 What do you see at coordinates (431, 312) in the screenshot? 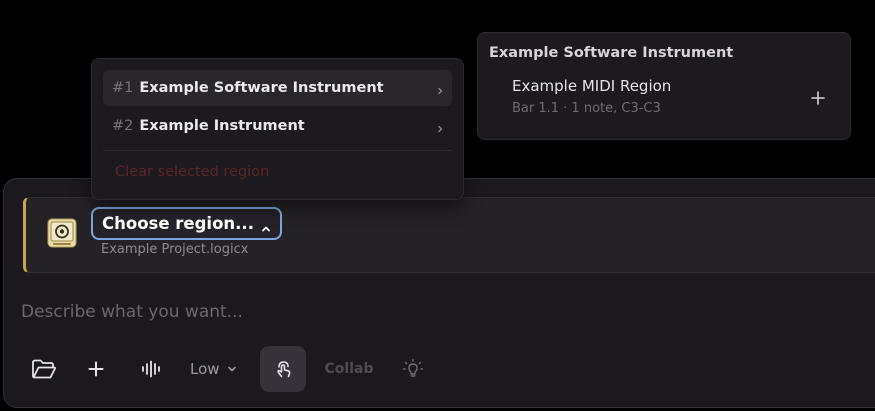
I see `prompt-input` at bounding box center [431, 312].